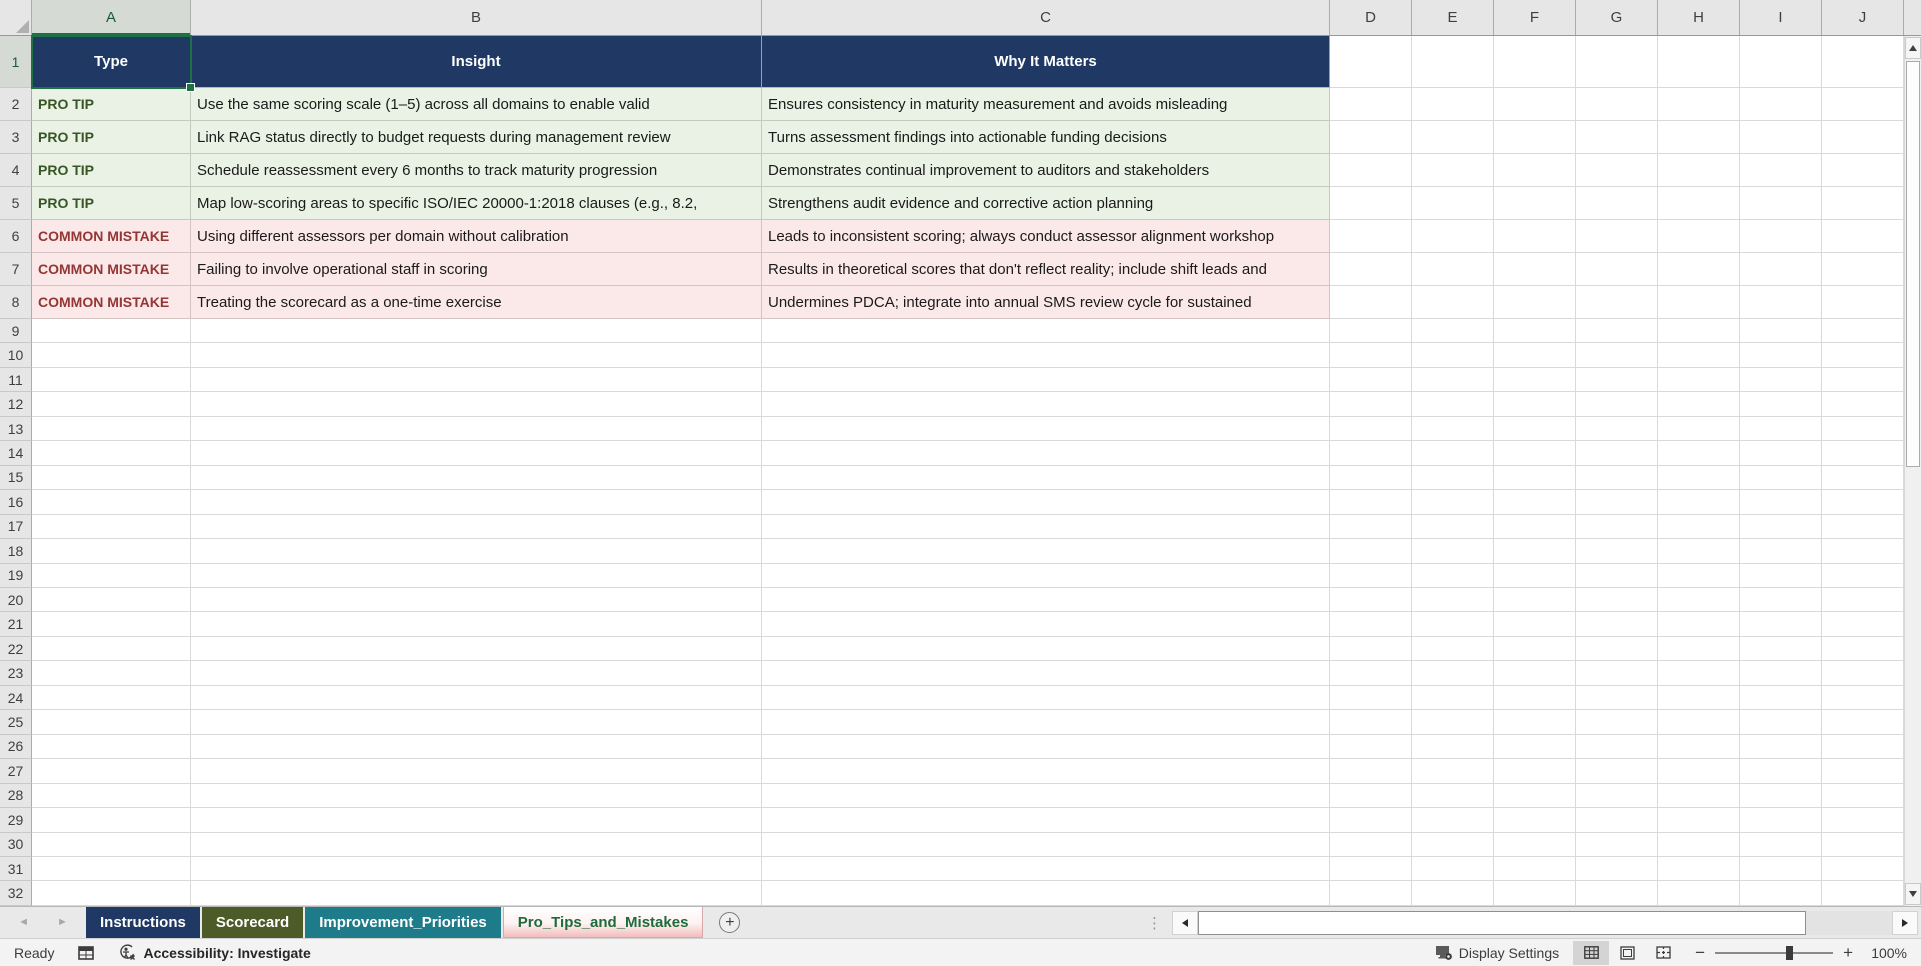 The image size is (1921, 966). Describe the element at coordinates (1371, 722) in the screenshot. I see `cell-D25` at that location.